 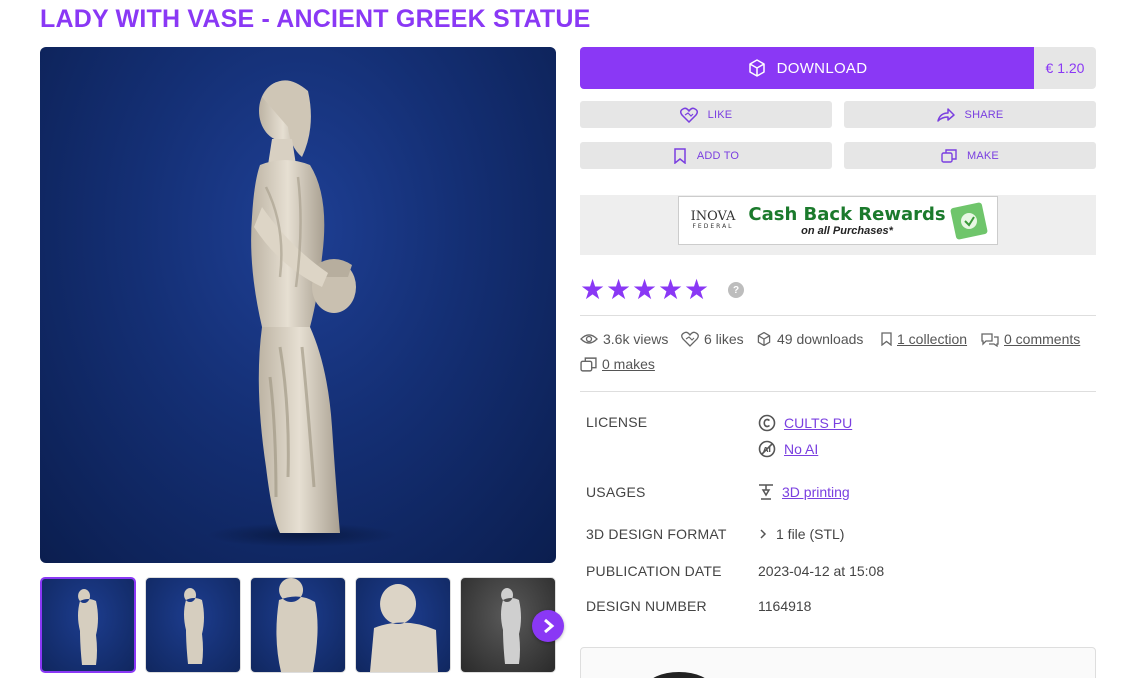 I want to click on comments-stat: 0 comments, so click(x=1030, y=339).